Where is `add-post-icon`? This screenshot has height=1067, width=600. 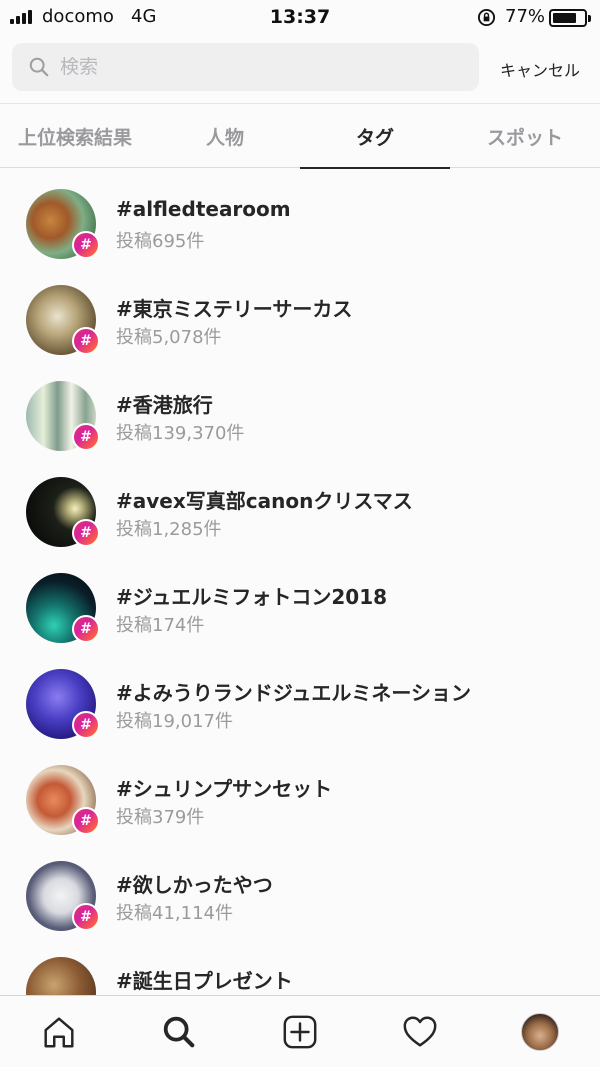
add-post-icon is located at coordinates (300, 1032).